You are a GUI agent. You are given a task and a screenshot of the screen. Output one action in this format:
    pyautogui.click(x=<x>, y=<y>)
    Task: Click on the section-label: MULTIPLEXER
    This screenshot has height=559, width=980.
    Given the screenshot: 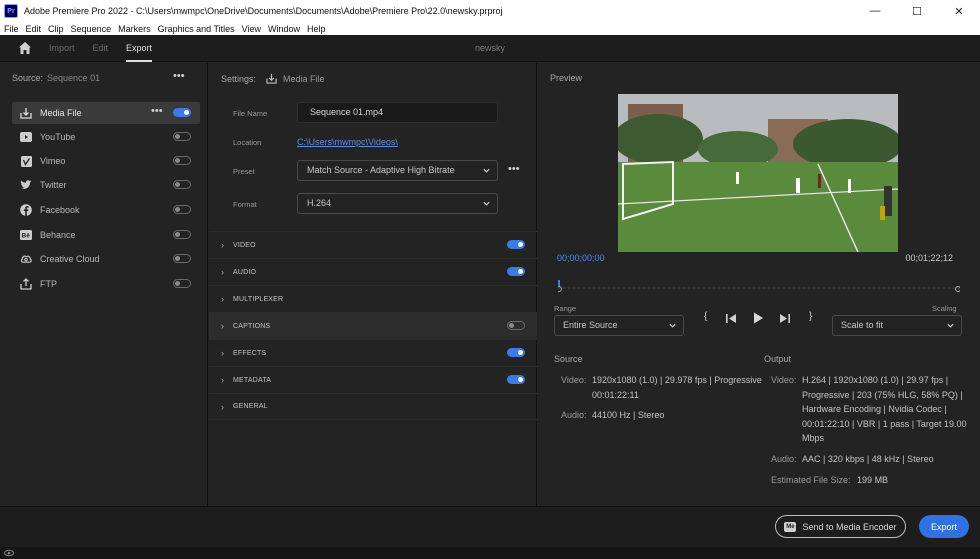 What is the action you would take?
    pyautogui.click(x=258, y=299)
    